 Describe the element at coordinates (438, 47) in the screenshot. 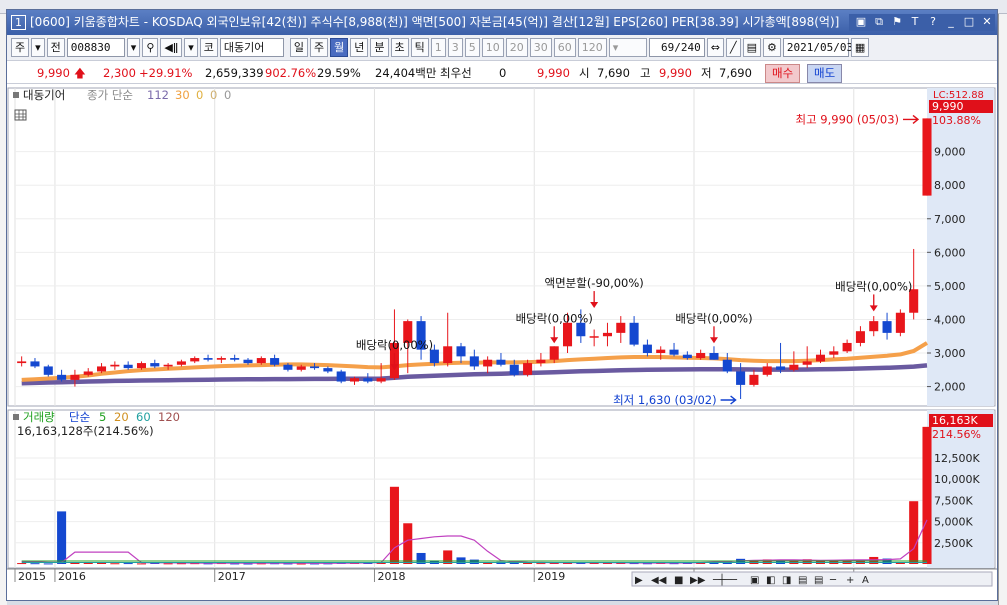

I see `interval-1: 1` at that location.